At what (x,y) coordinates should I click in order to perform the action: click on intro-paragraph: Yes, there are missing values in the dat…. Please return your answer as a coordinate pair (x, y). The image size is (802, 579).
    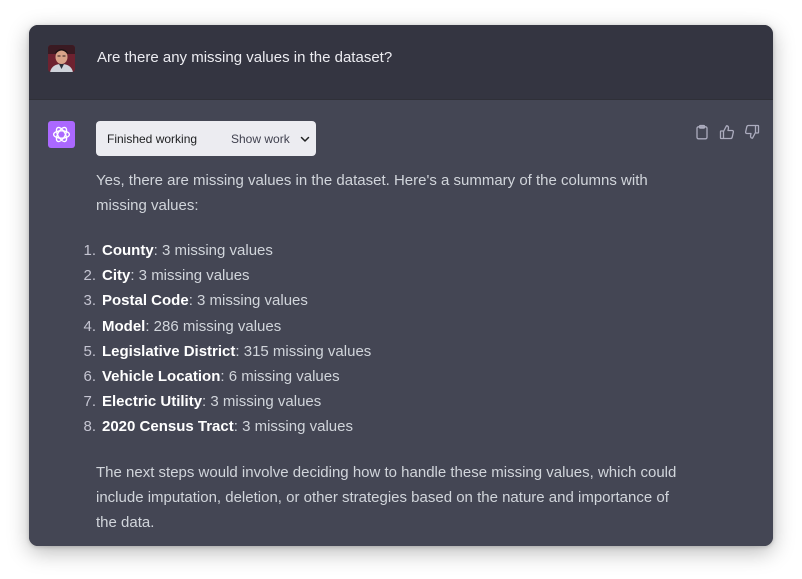
    Looking at the image, I should click on (372, 193).